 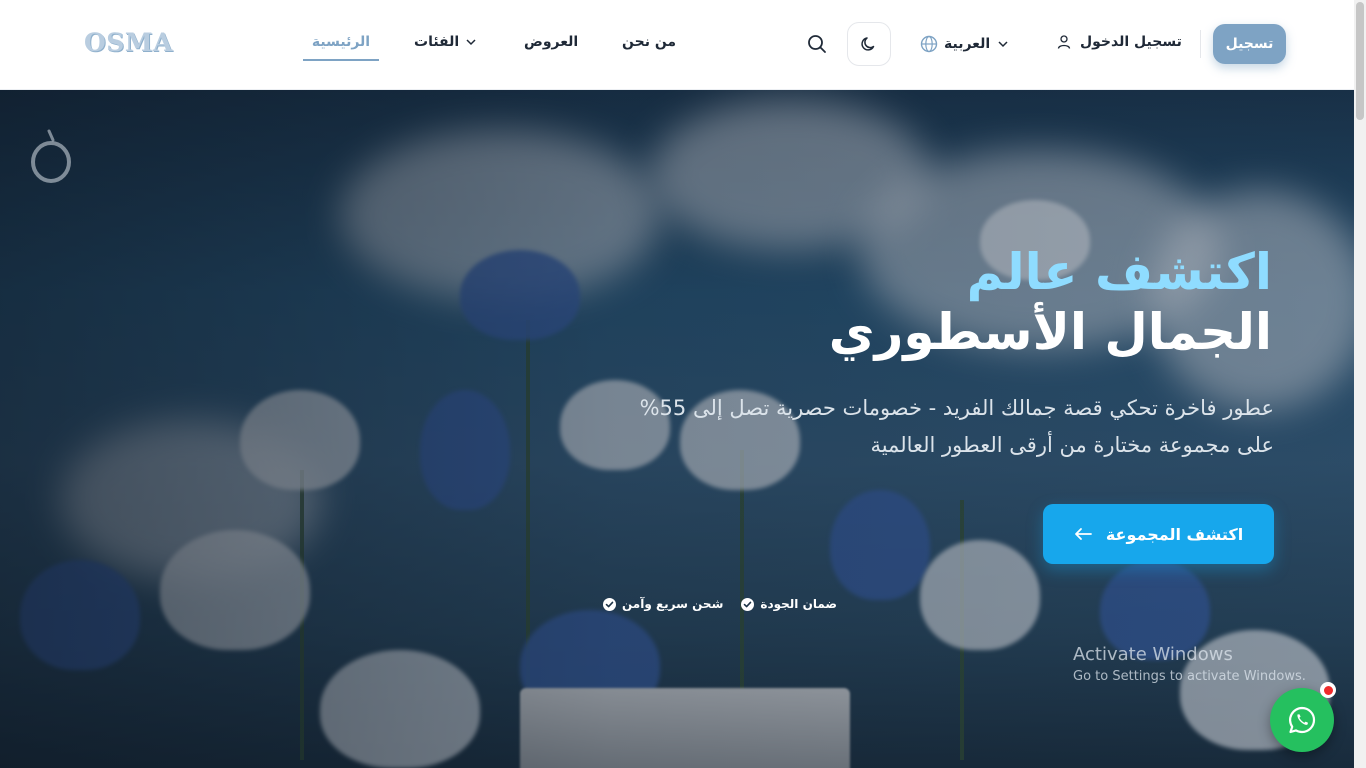 I want to click on header-divider, so click(x=1200, y=44).